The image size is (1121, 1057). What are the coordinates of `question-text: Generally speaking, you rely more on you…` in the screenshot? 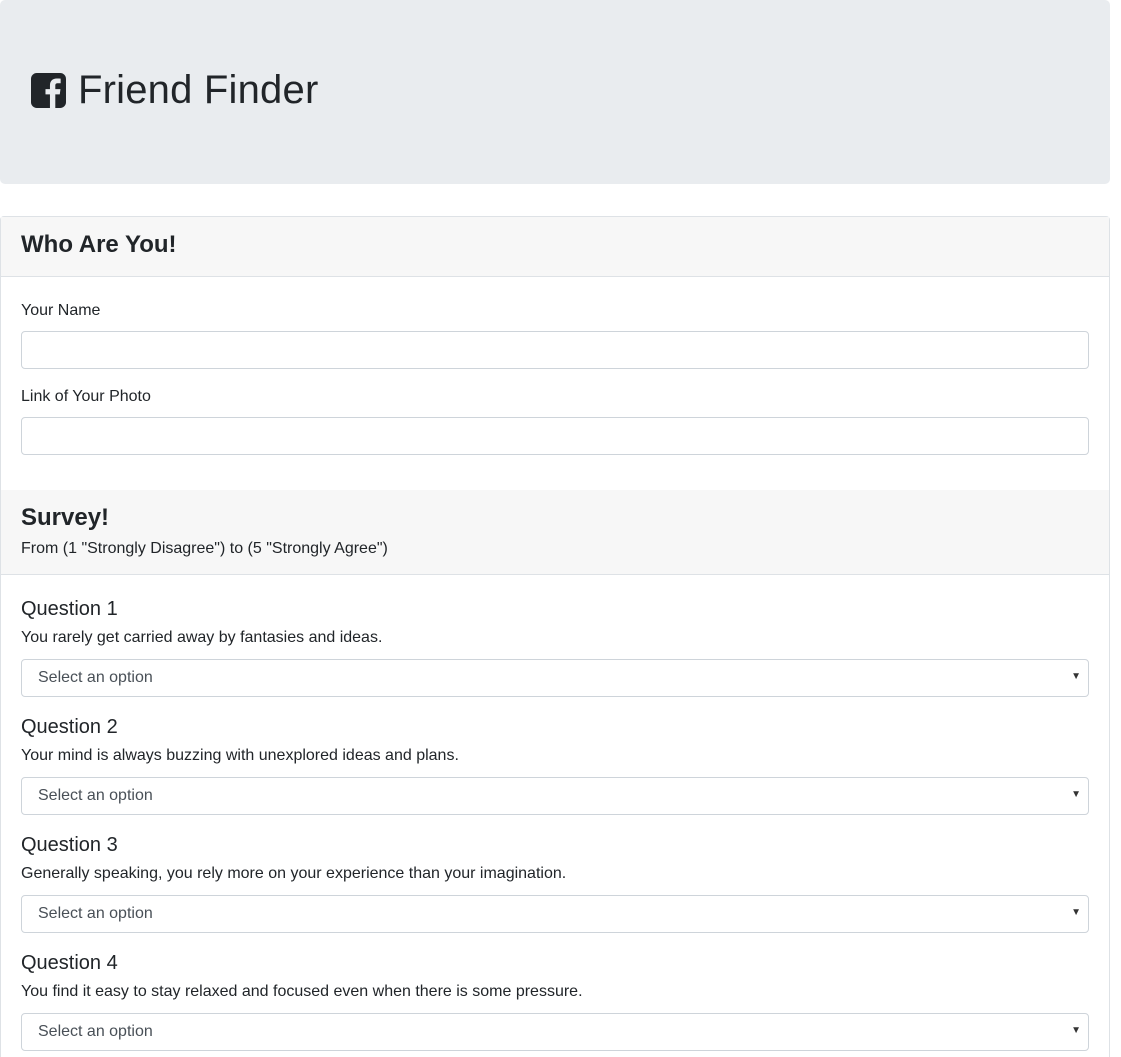 It's located at (294, 873).